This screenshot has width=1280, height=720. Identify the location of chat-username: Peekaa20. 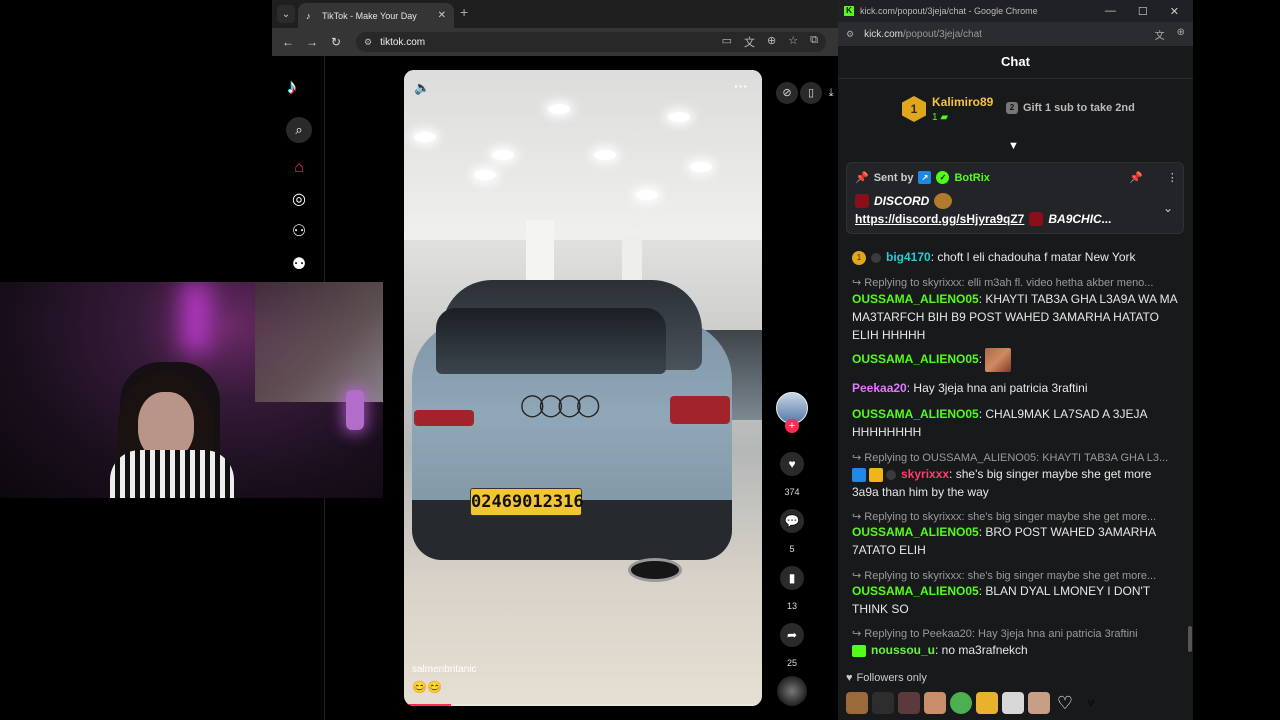
(879, 388).